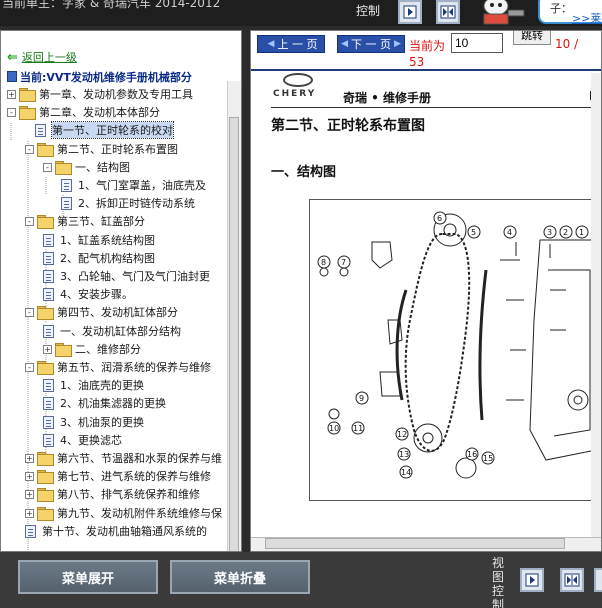  I want to click on callout-10: 10, so click(334, 428).